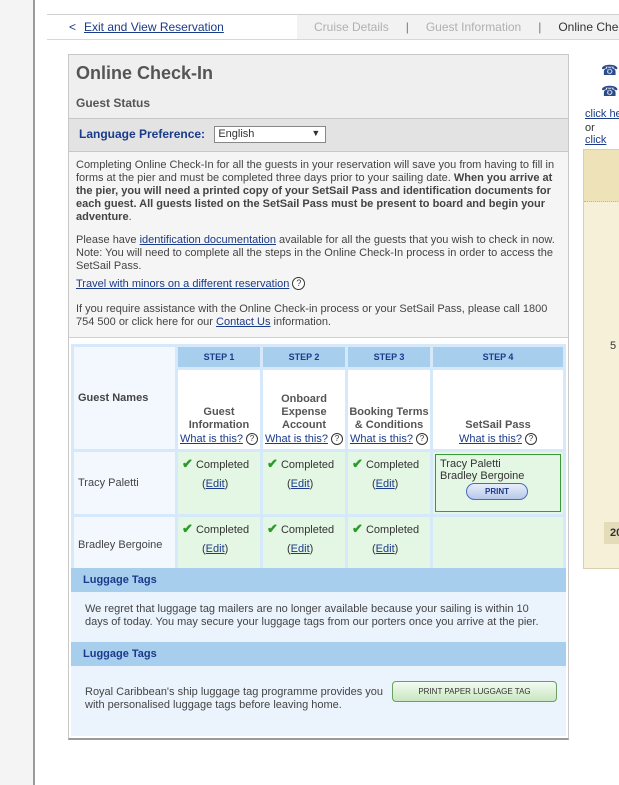  Describe the element at coordinates (590, 128) in the screenshot. I see `or-label: or` at that location.